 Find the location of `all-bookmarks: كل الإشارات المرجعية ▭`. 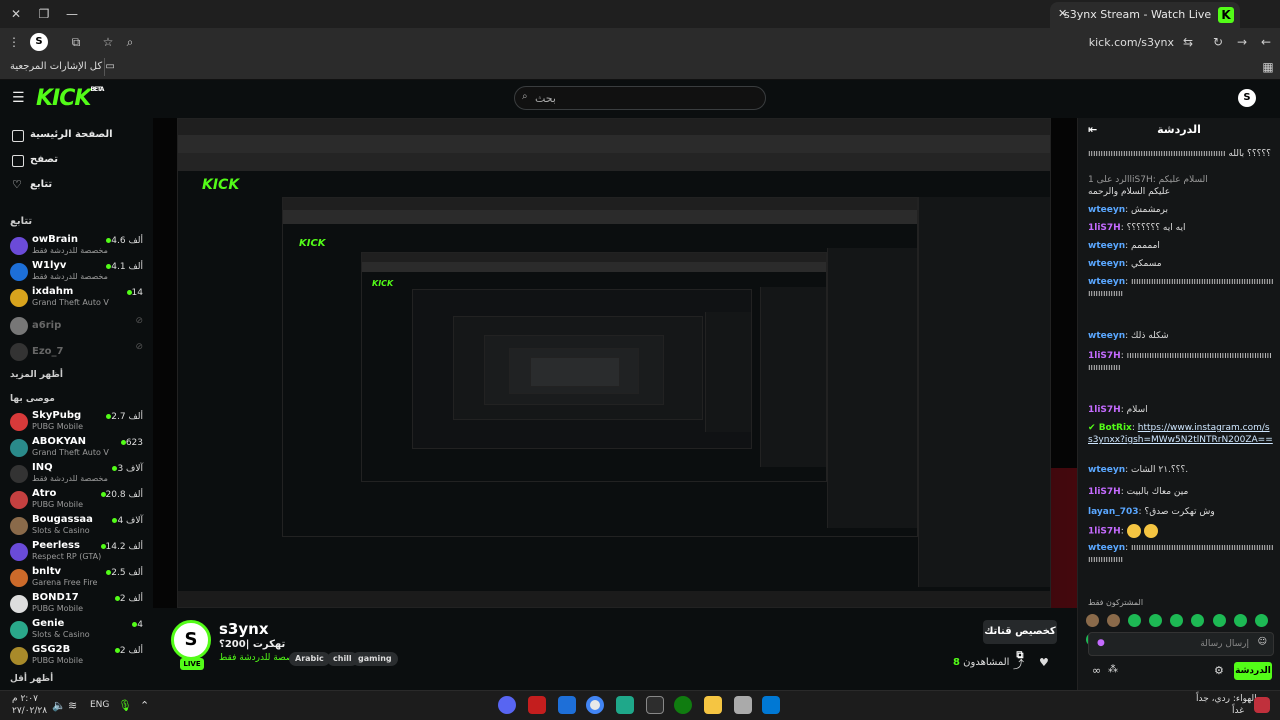

all-bookmarks: كل الإشارات المرجعية ▭ is located at coordinates (62, 66).